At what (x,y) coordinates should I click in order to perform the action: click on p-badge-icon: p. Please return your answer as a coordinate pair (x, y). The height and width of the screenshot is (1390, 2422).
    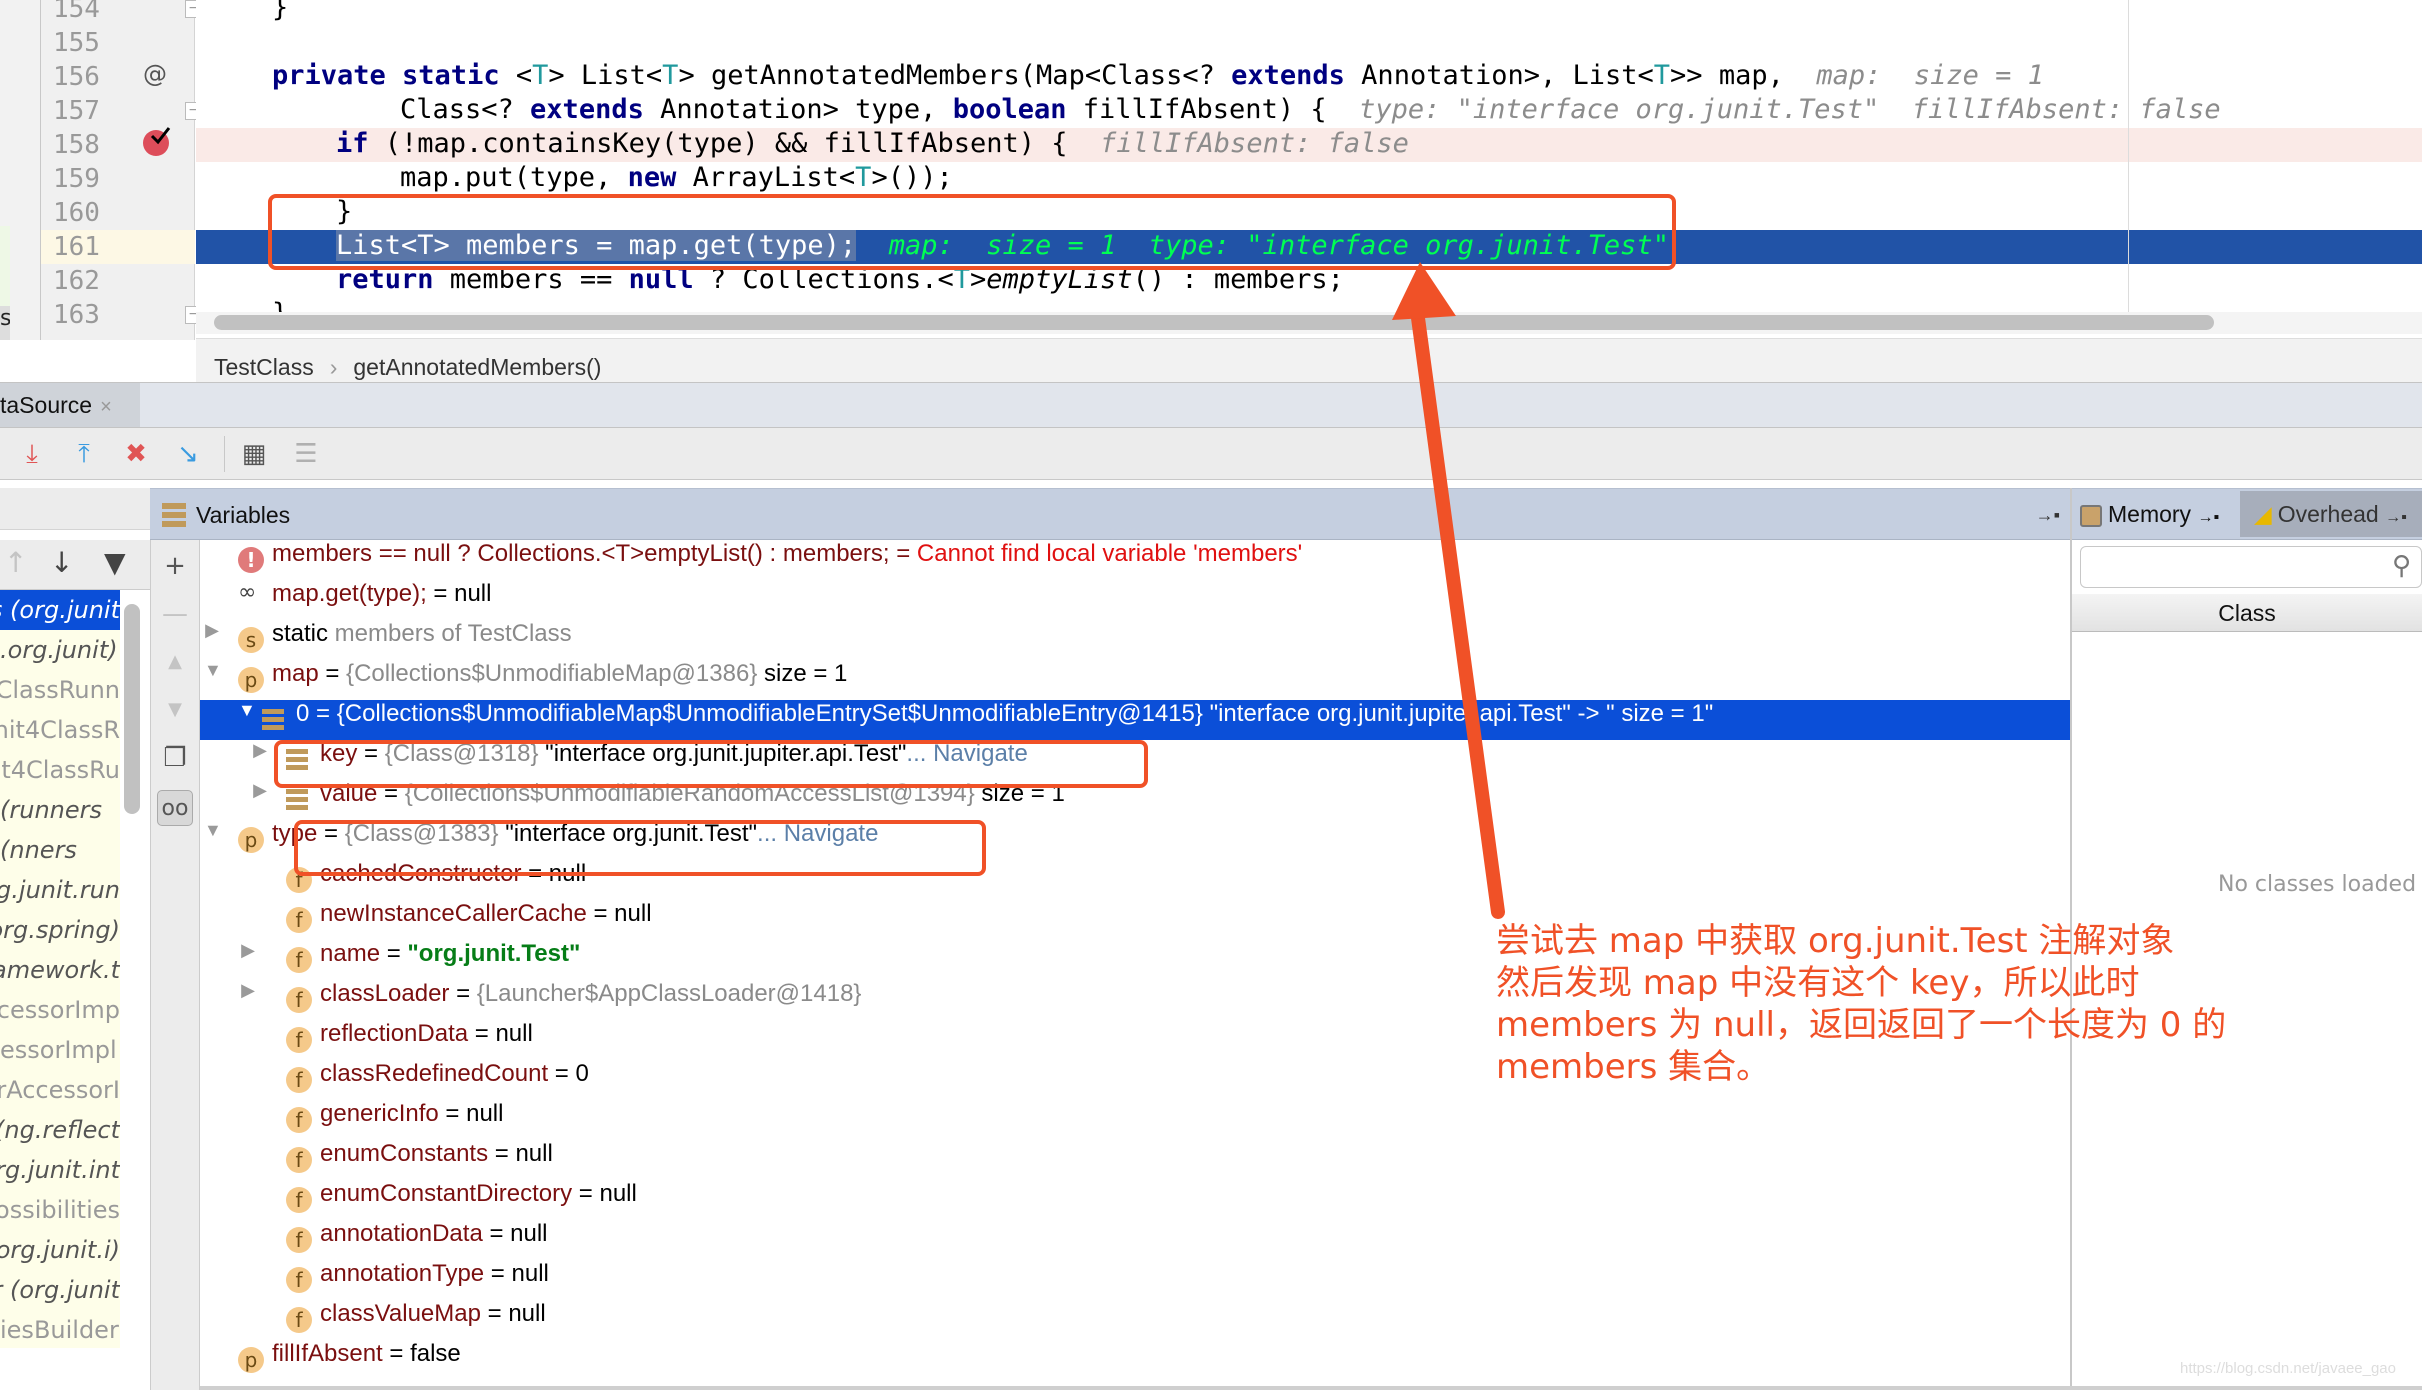
    Looking at the image, I should click on (251, 840).